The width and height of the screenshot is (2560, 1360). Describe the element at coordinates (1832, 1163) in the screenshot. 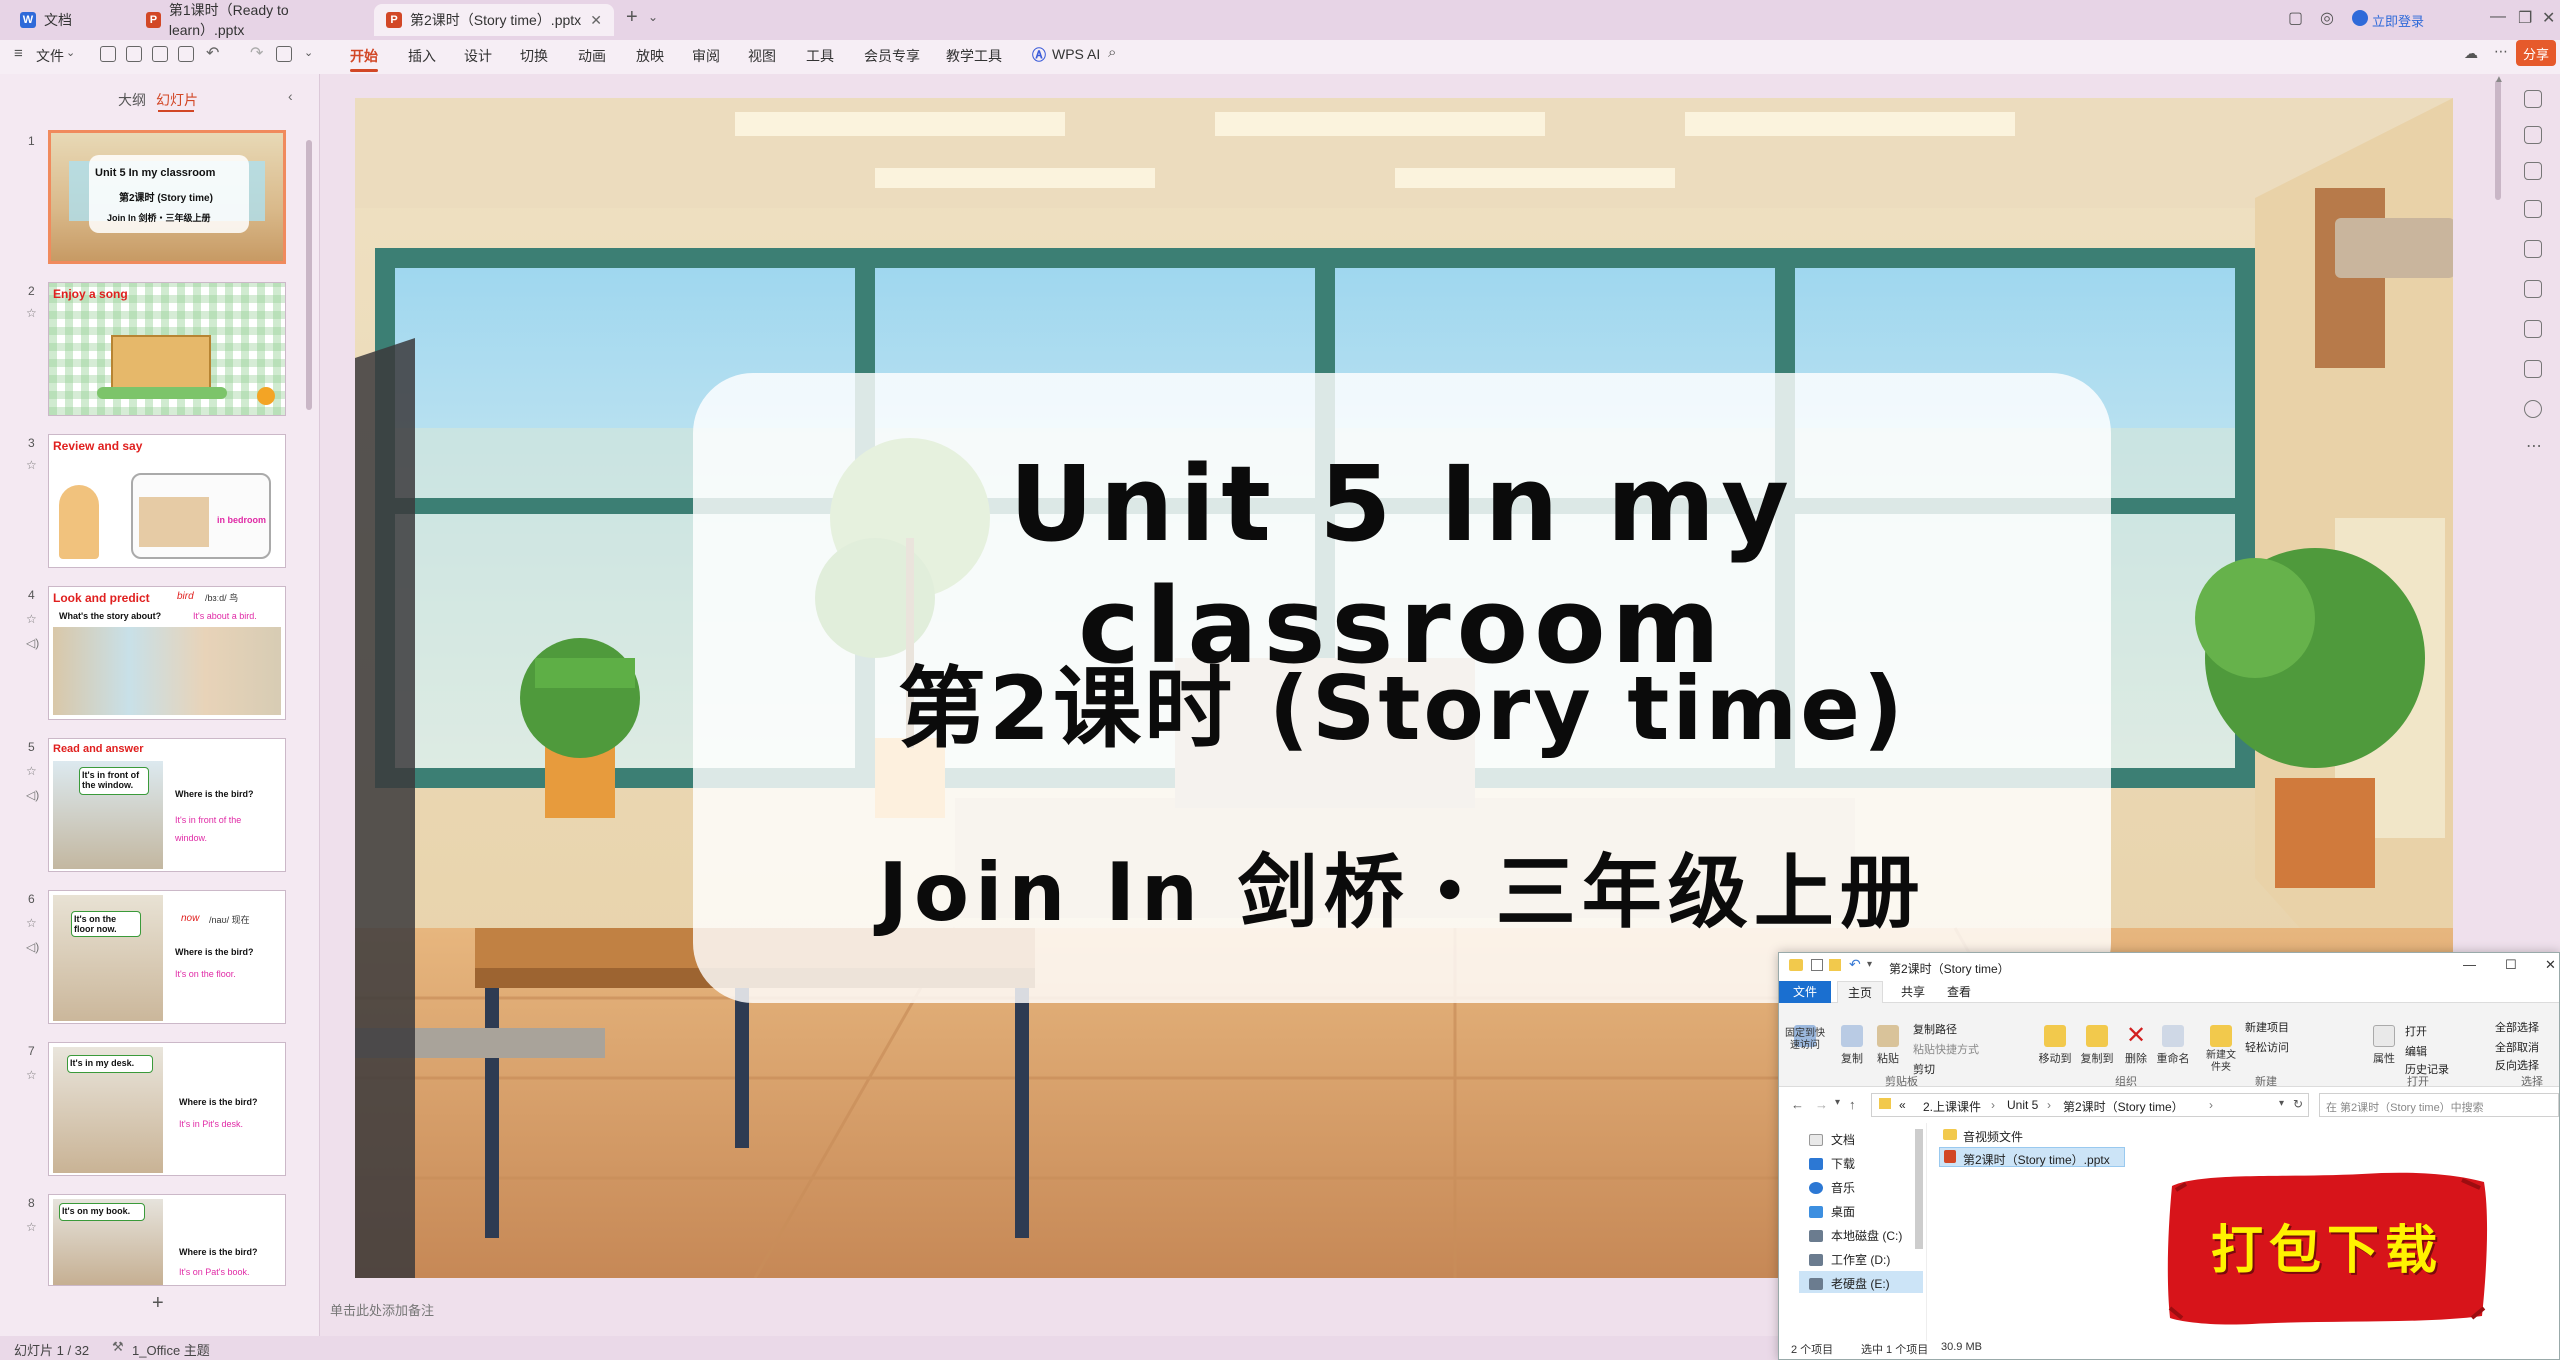

I see `nav-item-downloads: 下载` at that location.